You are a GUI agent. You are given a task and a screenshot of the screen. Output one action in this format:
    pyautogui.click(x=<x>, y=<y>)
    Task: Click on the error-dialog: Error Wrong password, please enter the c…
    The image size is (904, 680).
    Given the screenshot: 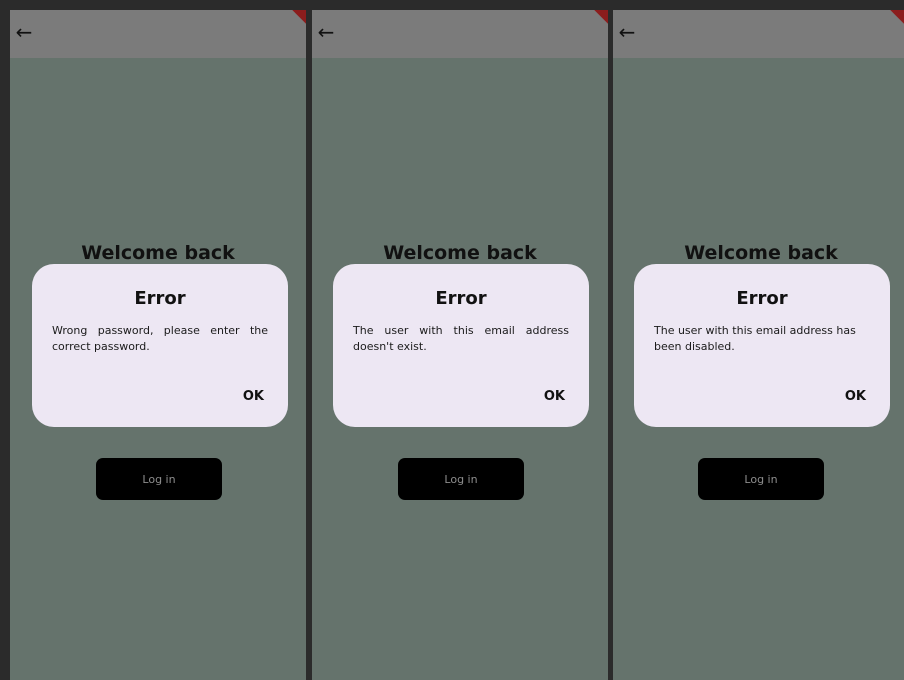 What is the action you would take?
    pyautogui.click(x=160, y=345)
    